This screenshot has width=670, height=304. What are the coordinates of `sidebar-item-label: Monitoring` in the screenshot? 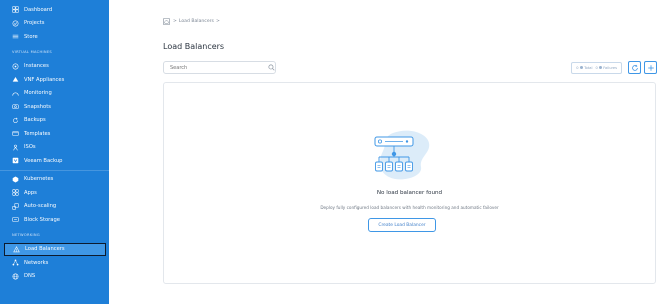 It's located at (38, 93).